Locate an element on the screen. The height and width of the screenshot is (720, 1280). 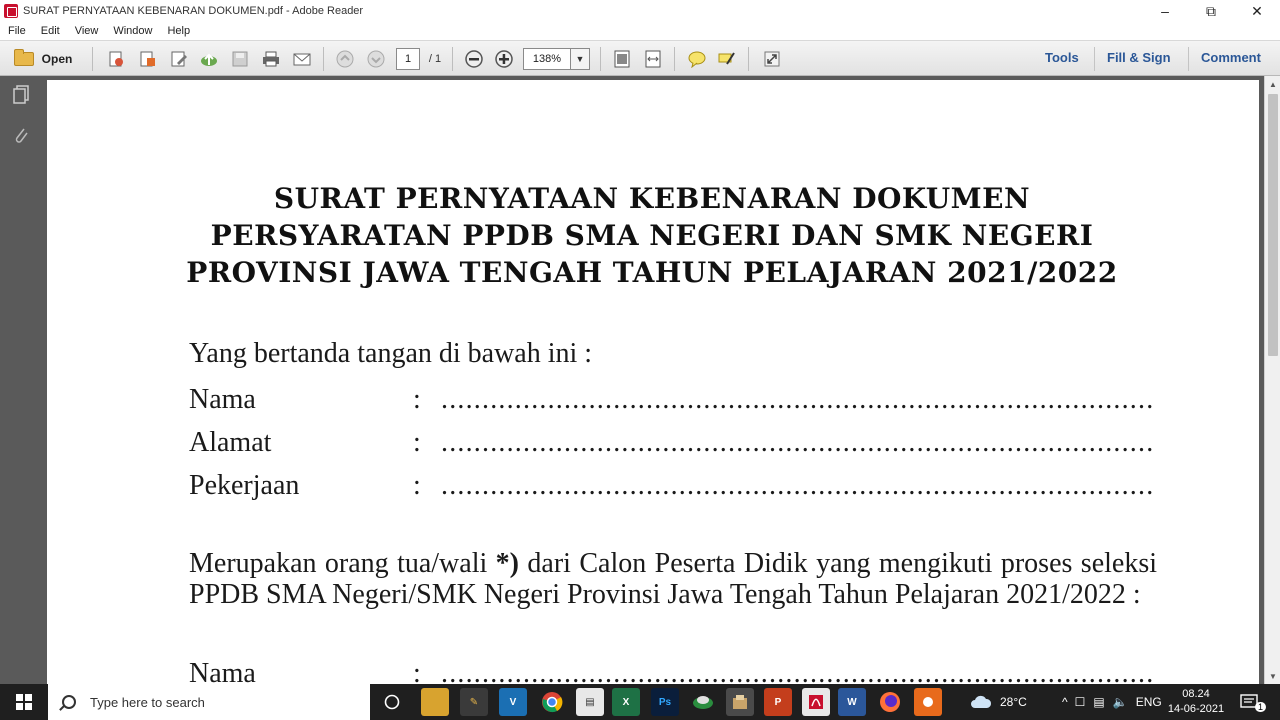
firefox-icon is located at coordinates (890, 702).